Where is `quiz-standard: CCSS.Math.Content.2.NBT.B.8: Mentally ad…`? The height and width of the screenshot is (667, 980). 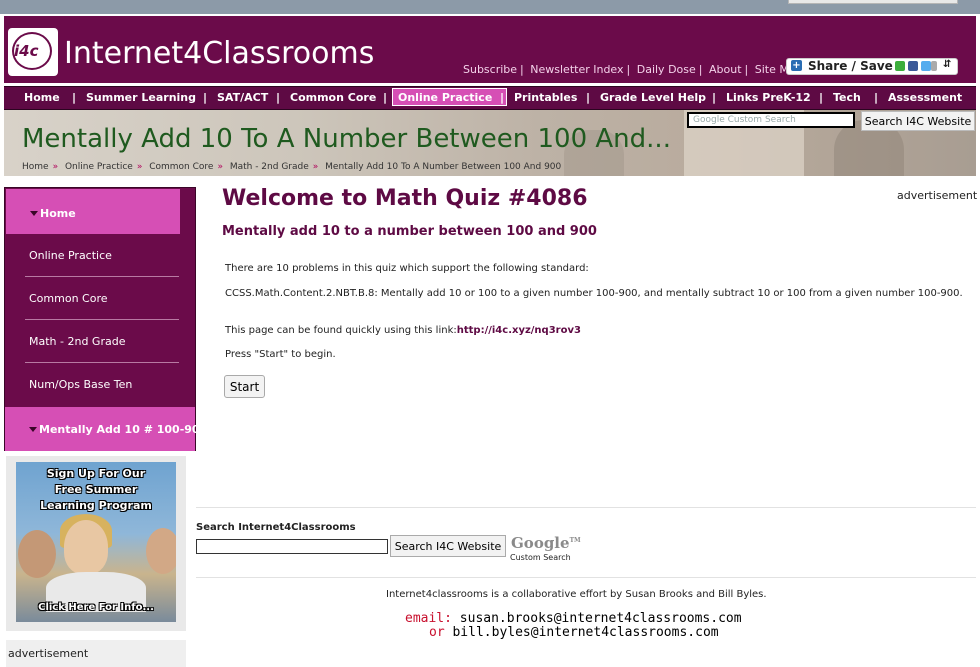 quiz-standard: CCSS.Math.Content.2.NBT.B.8: Mentally ad… is located at coordinates (594, 293).